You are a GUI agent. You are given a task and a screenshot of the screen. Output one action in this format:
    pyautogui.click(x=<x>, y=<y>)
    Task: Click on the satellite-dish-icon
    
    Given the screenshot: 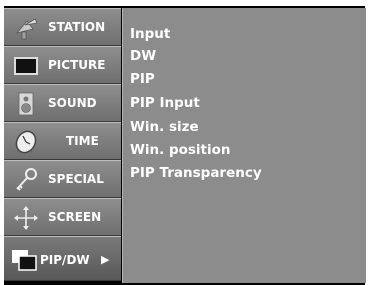 What is the action you would take?
    pyautogui.click(x=26, y=29)
    